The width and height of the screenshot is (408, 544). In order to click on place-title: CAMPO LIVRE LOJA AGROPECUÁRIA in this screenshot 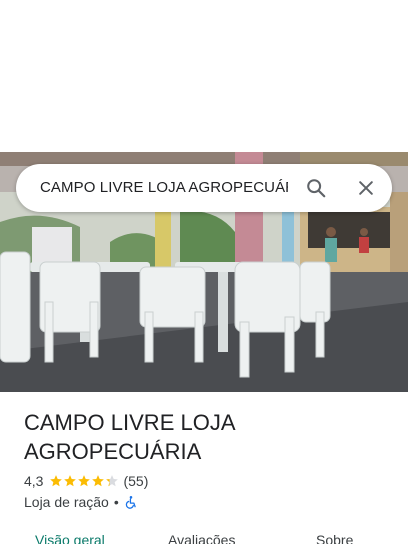, I will do `click(129, 437)`.